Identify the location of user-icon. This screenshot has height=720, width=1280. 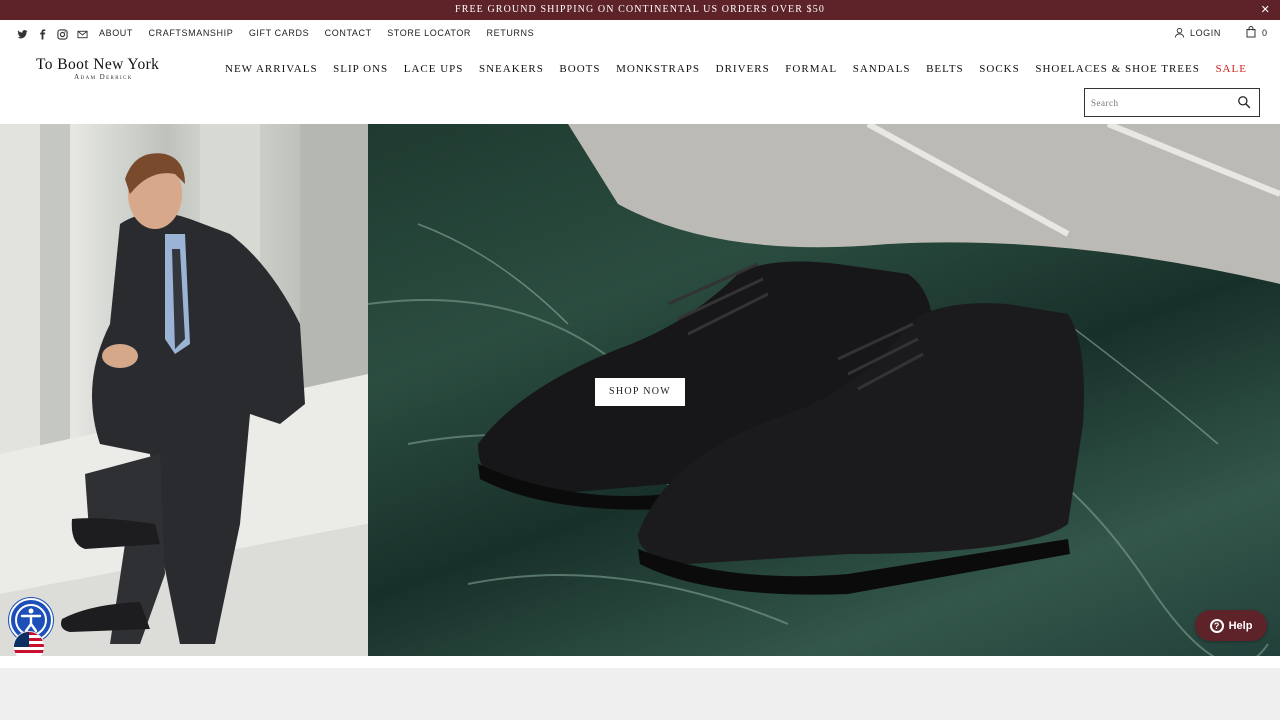
(1179, 33).